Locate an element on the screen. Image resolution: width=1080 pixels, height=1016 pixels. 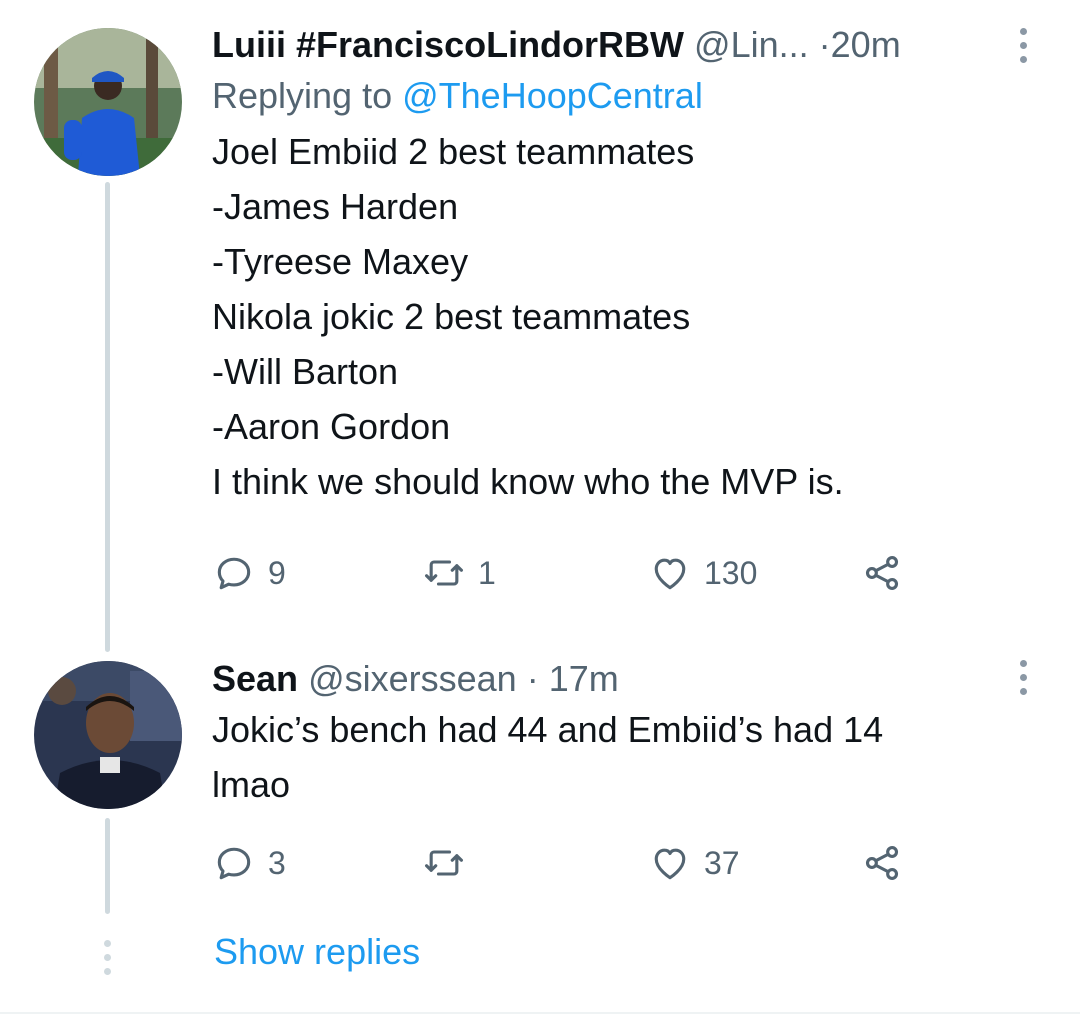
reply-count: 9 is located at coordinates (277, 572).